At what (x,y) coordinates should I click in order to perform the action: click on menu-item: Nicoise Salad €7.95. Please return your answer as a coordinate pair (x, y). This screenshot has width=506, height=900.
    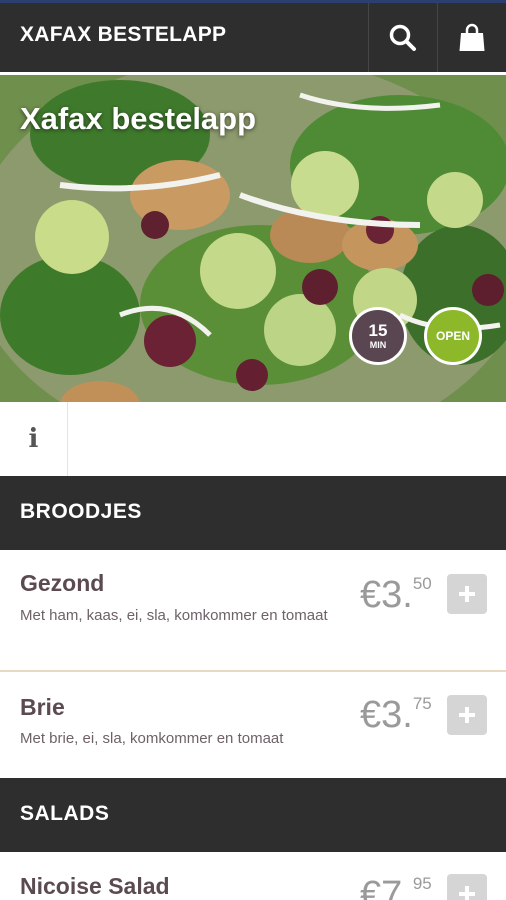
    Looking at the image, I should click on (253, 876).